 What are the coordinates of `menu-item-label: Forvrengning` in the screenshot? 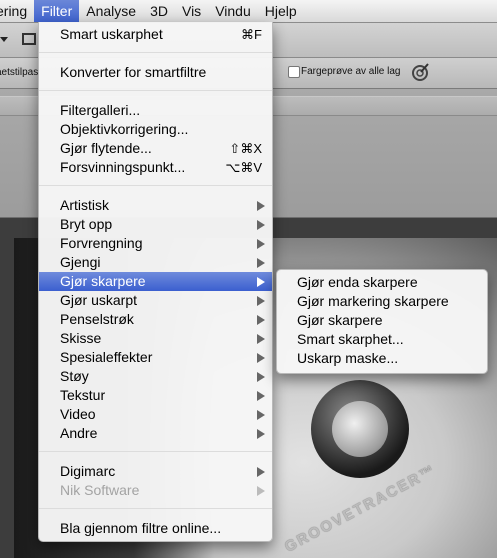 It's located at (101, 243).